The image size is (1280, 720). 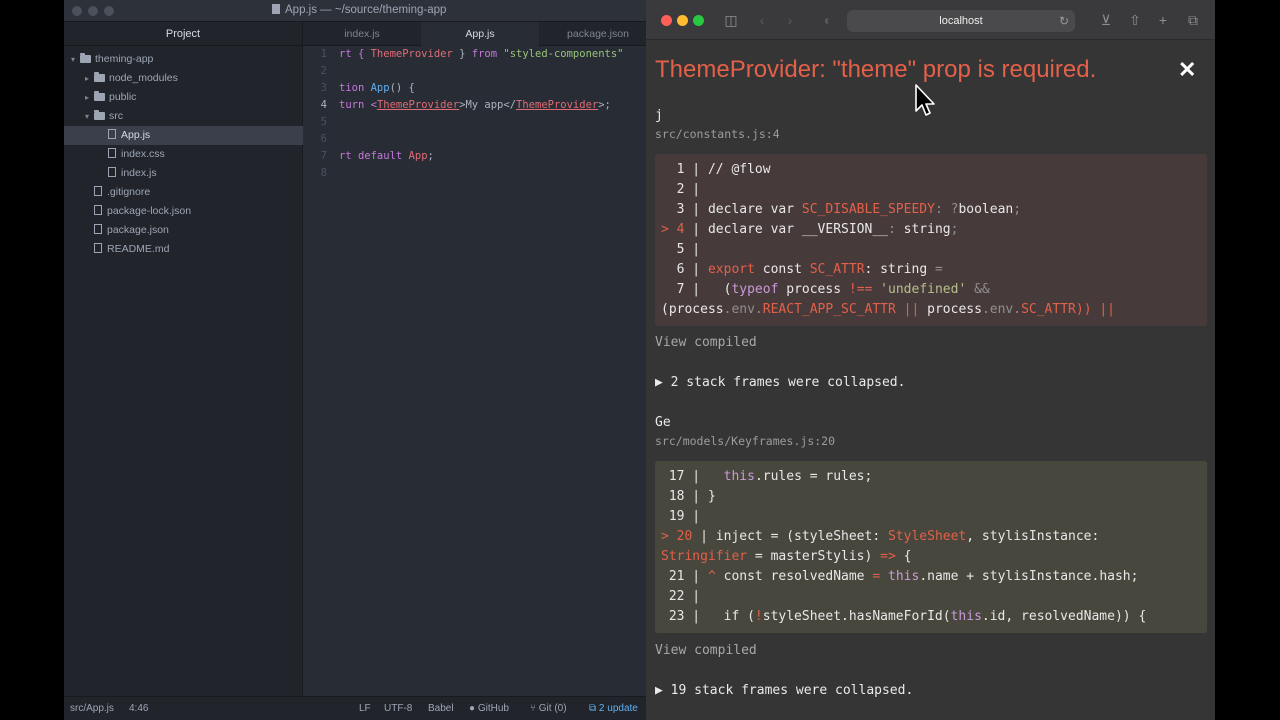 I want to click on code-line: 18 | }, so click(x=688, y=496).